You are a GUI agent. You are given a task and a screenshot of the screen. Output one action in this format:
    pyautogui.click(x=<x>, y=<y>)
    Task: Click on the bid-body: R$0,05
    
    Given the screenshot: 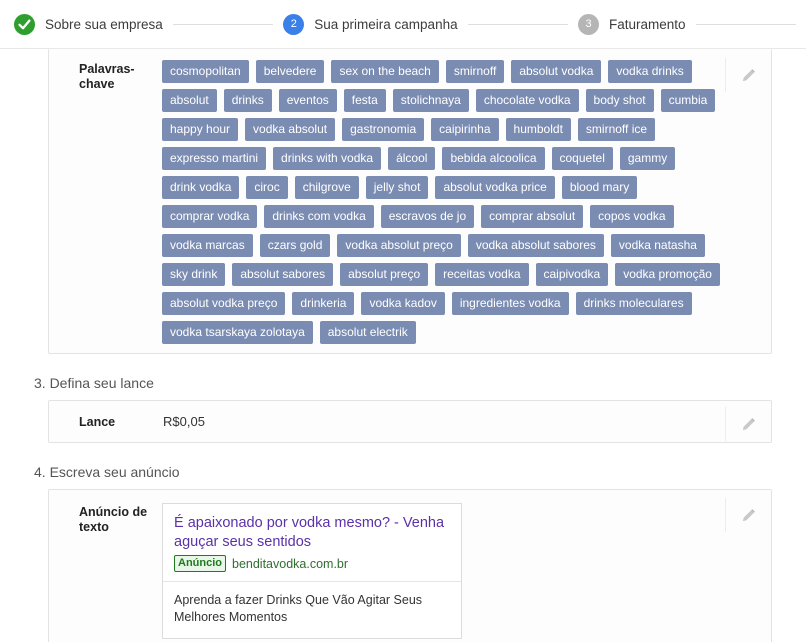 What is the action you would take?
    pyautogui.click(x=466, y=421)
    